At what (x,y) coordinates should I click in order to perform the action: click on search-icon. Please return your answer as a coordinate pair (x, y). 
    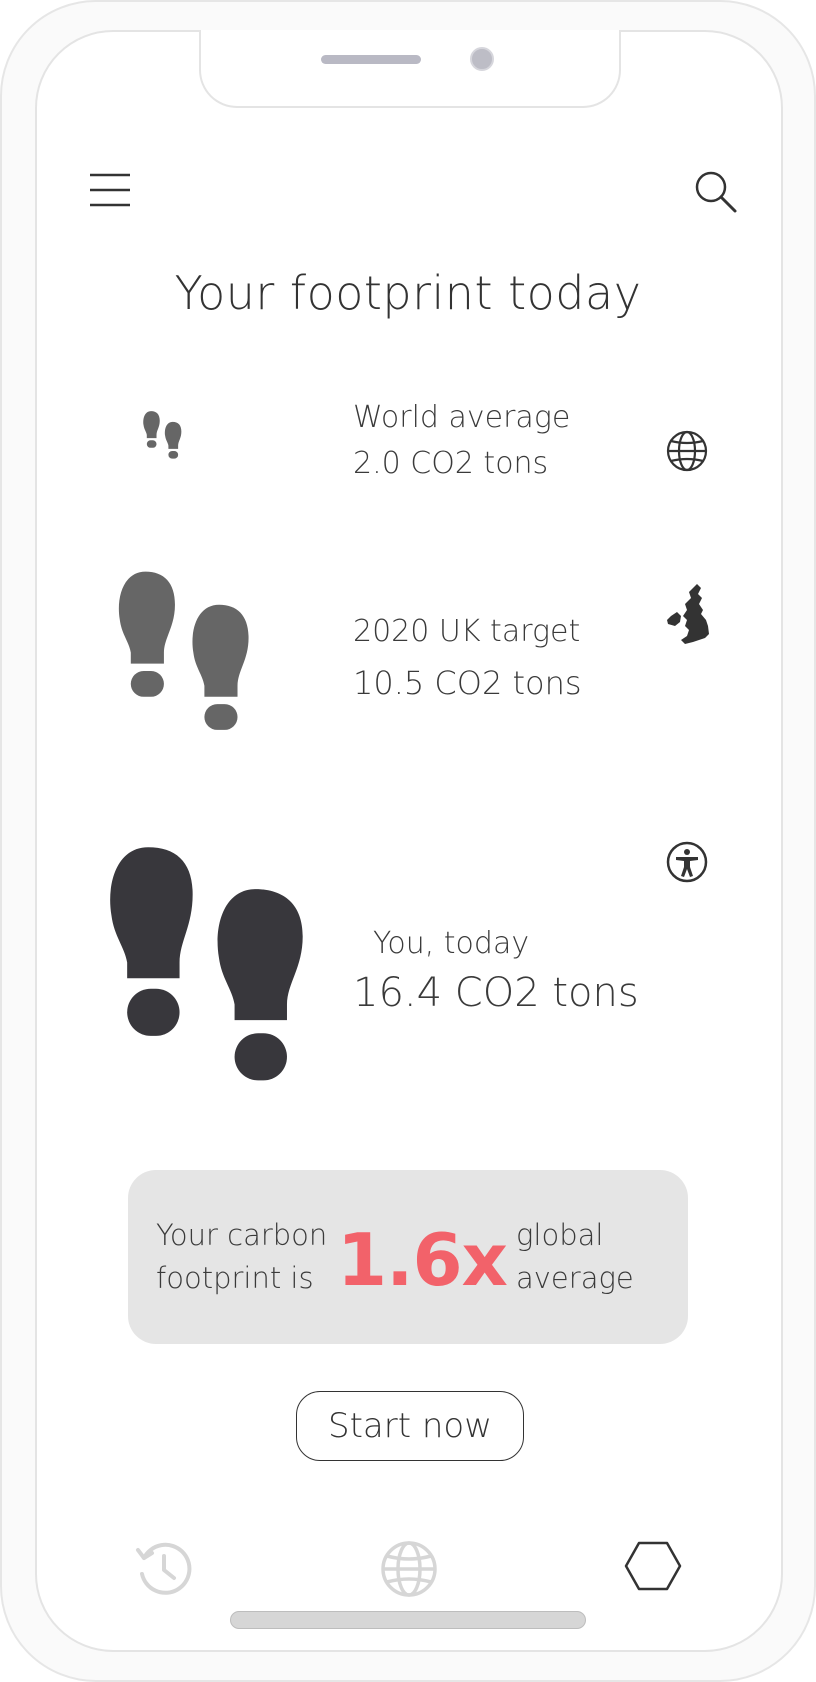
    Looking at the image, I should click on (716, 192).